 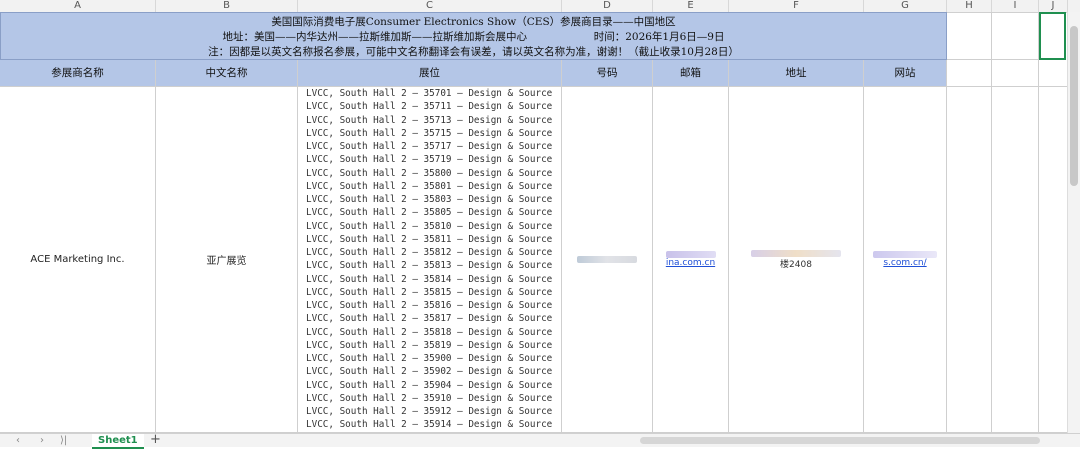 I want to click on header-address: 地址, so click(x=796, y=73).